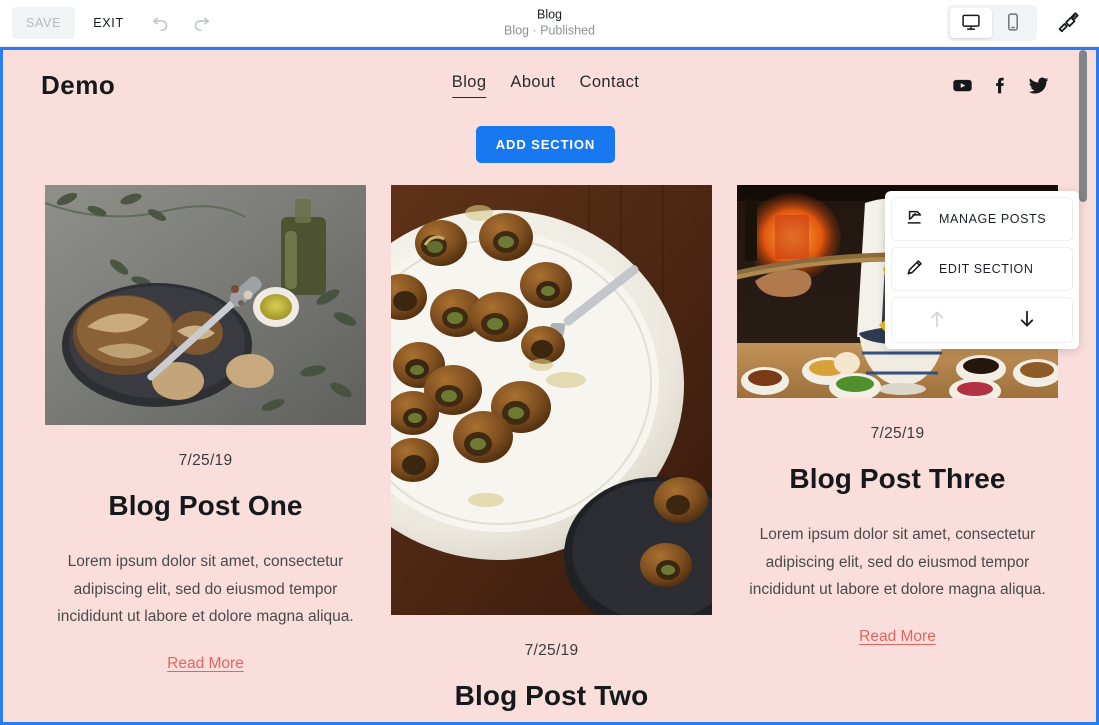 This screenshot has height=725, width=1099. What do you see at coordinates (610, 85) in the screenshot?
I see `nav-item-contact: Contact` at bounding box center [610, 85].